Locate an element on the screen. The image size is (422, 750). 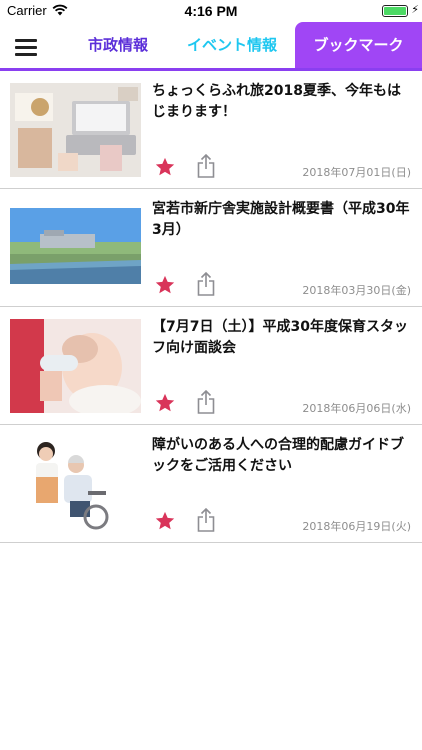
status-bar: Carrier 4:16 PM ⚡ is located at coordinates (211, 11).